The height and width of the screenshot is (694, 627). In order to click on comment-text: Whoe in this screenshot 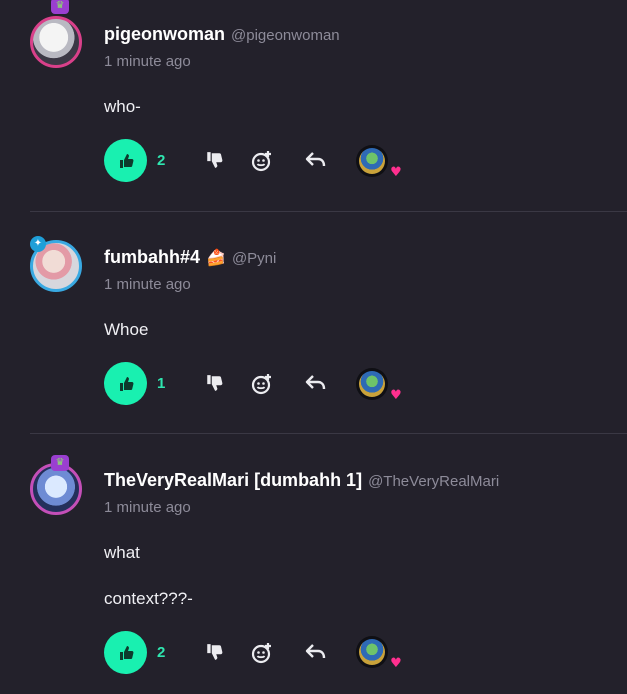, I will do `click(126, 329)`.